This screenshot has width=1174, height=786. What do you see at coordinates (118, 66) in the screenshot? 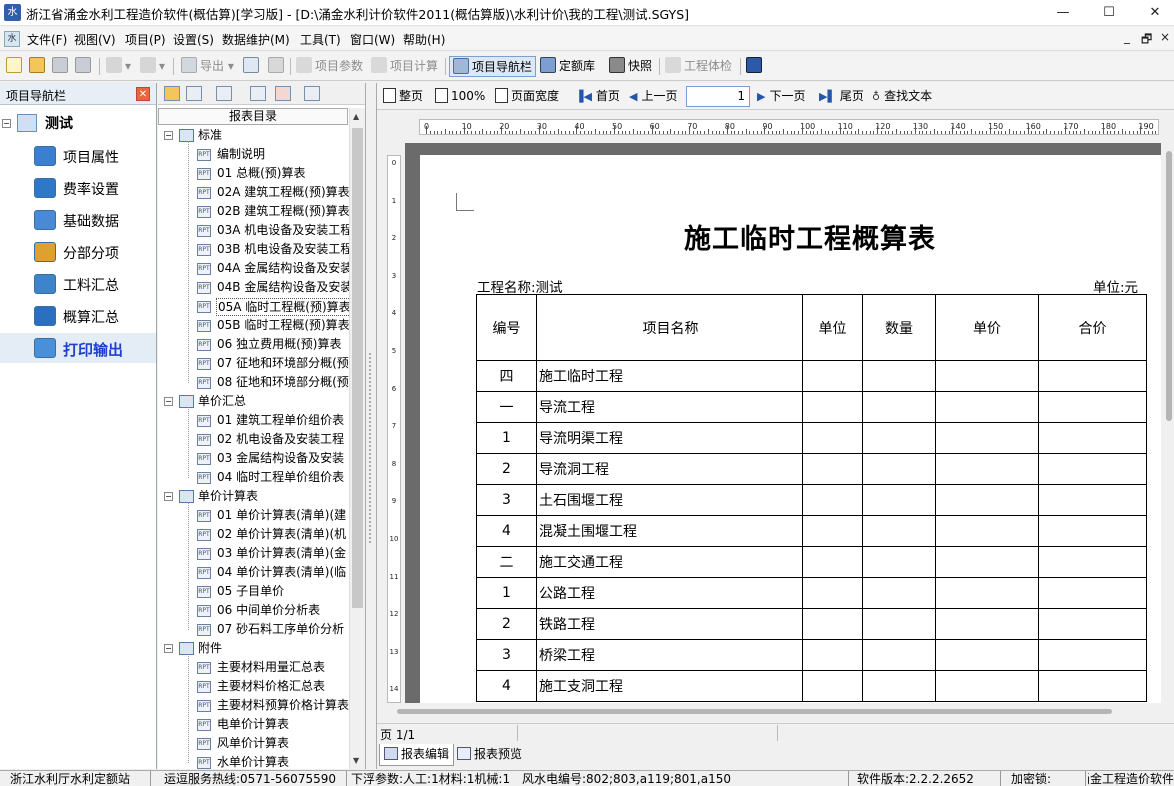
I see `undo-icon: ▾` at bounding box center [118, 66].